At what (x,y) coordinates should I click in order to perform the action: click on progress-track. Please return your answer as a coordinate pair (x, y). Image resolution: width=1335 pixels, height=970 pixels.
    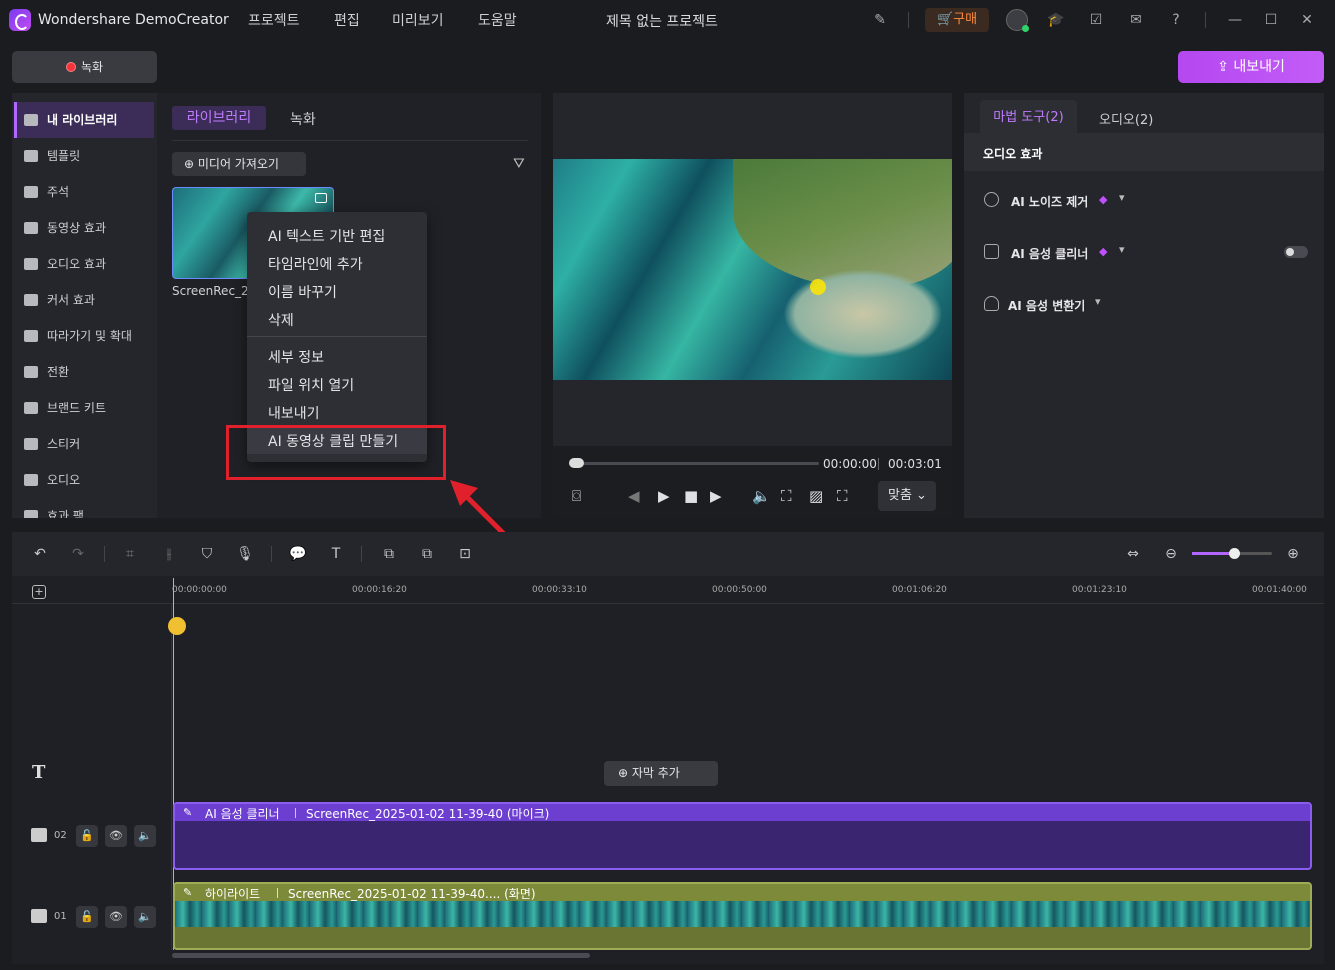
    Looking at the image, I should click on (694, 463).